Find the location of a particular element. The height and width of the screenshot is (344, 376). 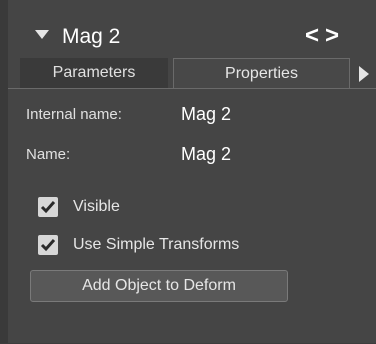

visible-checkbox is located at coordinates (48, 207).